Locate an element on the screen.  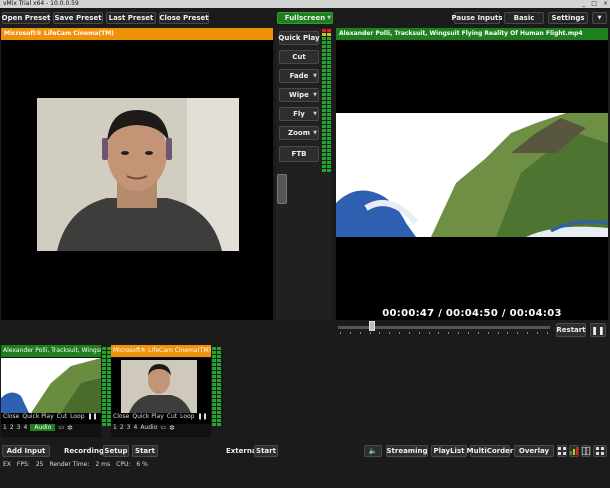
speaker-button: 🔈 is located at coordinates (373, 451).